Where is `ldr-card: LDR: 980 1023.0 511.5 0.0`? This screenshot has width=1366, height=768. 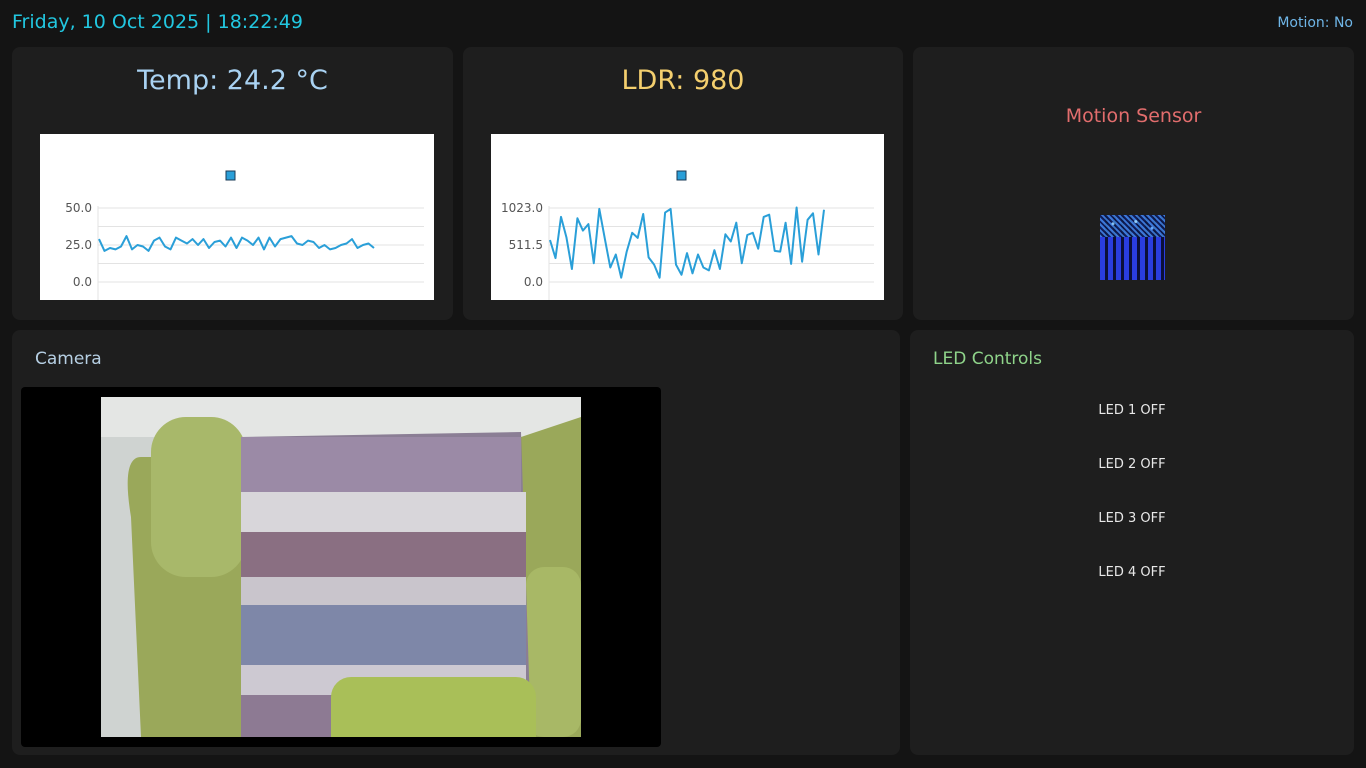
ldr-card: LDR: 980 1023.0 511.5 0.0 is located at coordinates (683, 183).